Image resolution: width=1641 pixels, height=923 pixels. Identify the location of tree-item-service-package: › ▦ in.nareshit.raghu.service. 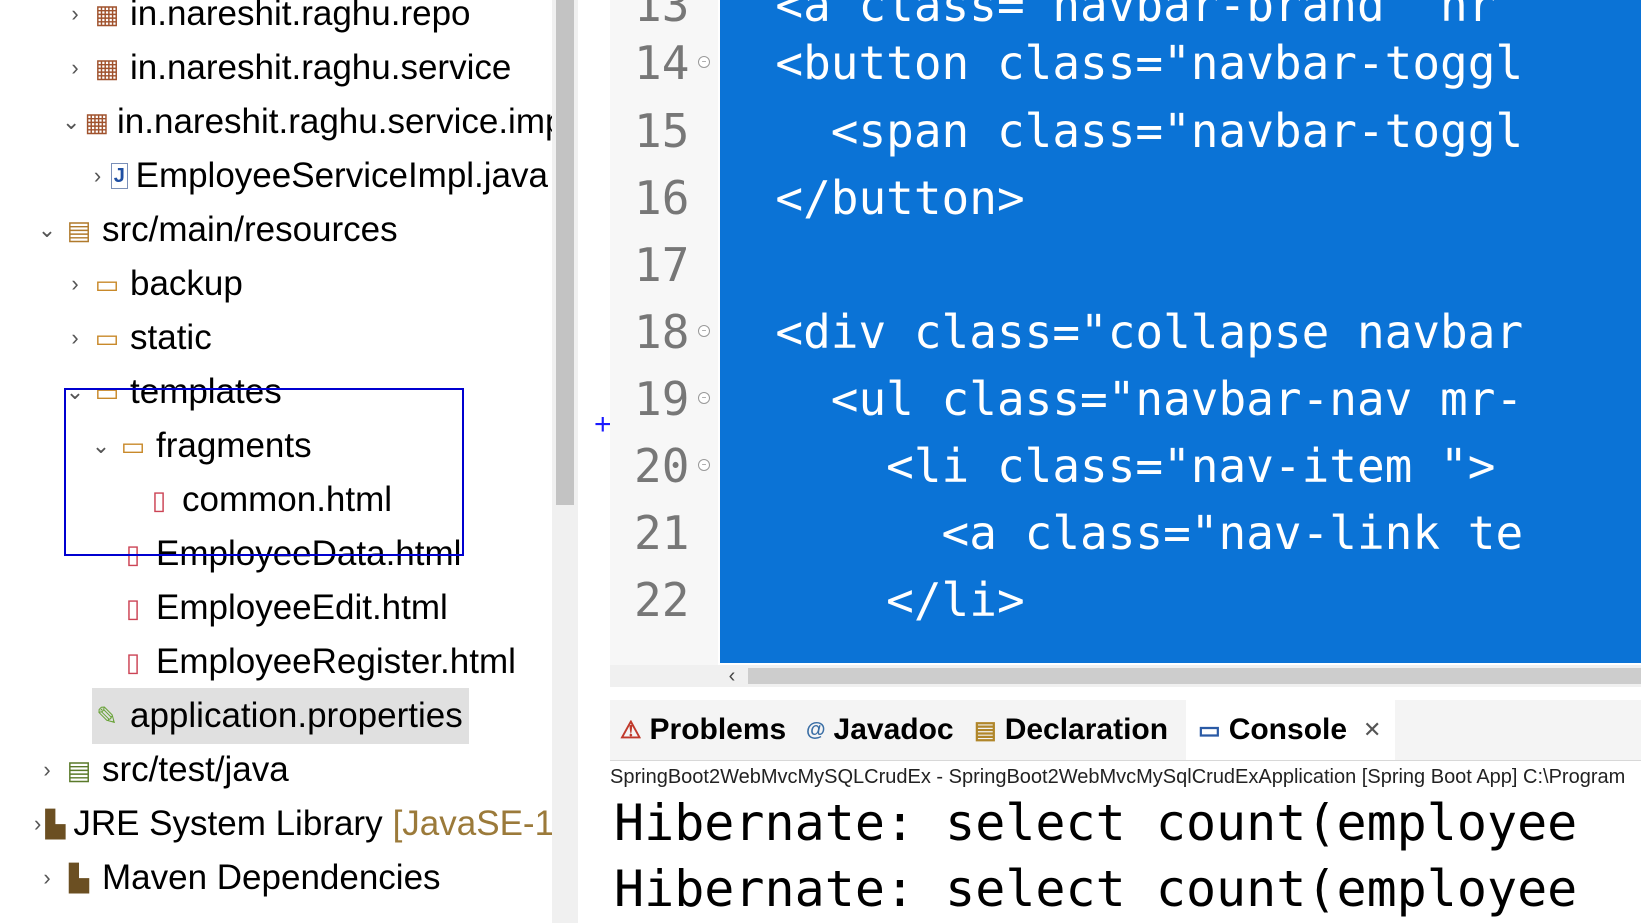
(305, 68).